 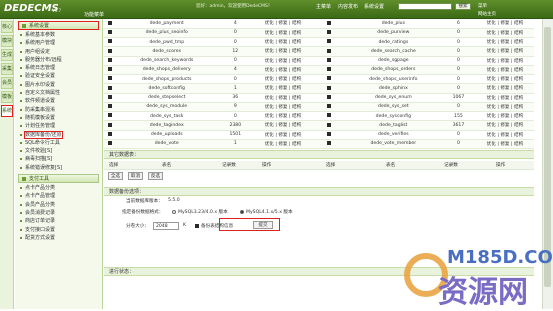 I want to click on sidebar-item: 病毒扫描[S], so click(x=58, y=159).